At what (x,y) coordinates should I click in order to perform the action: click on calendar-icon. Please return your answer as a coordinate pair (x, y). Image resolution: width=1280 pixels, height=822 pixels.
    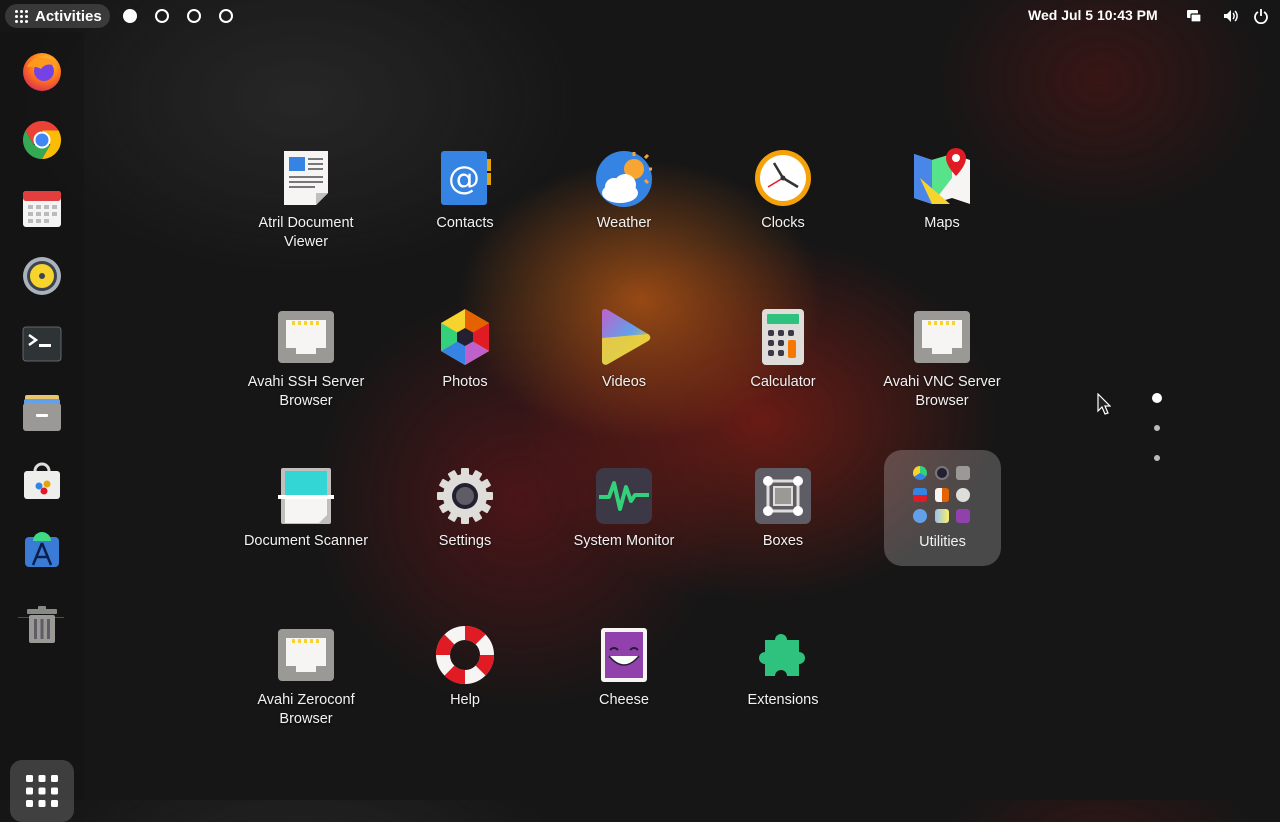
    Looking at the image, I should click on (42, 209).